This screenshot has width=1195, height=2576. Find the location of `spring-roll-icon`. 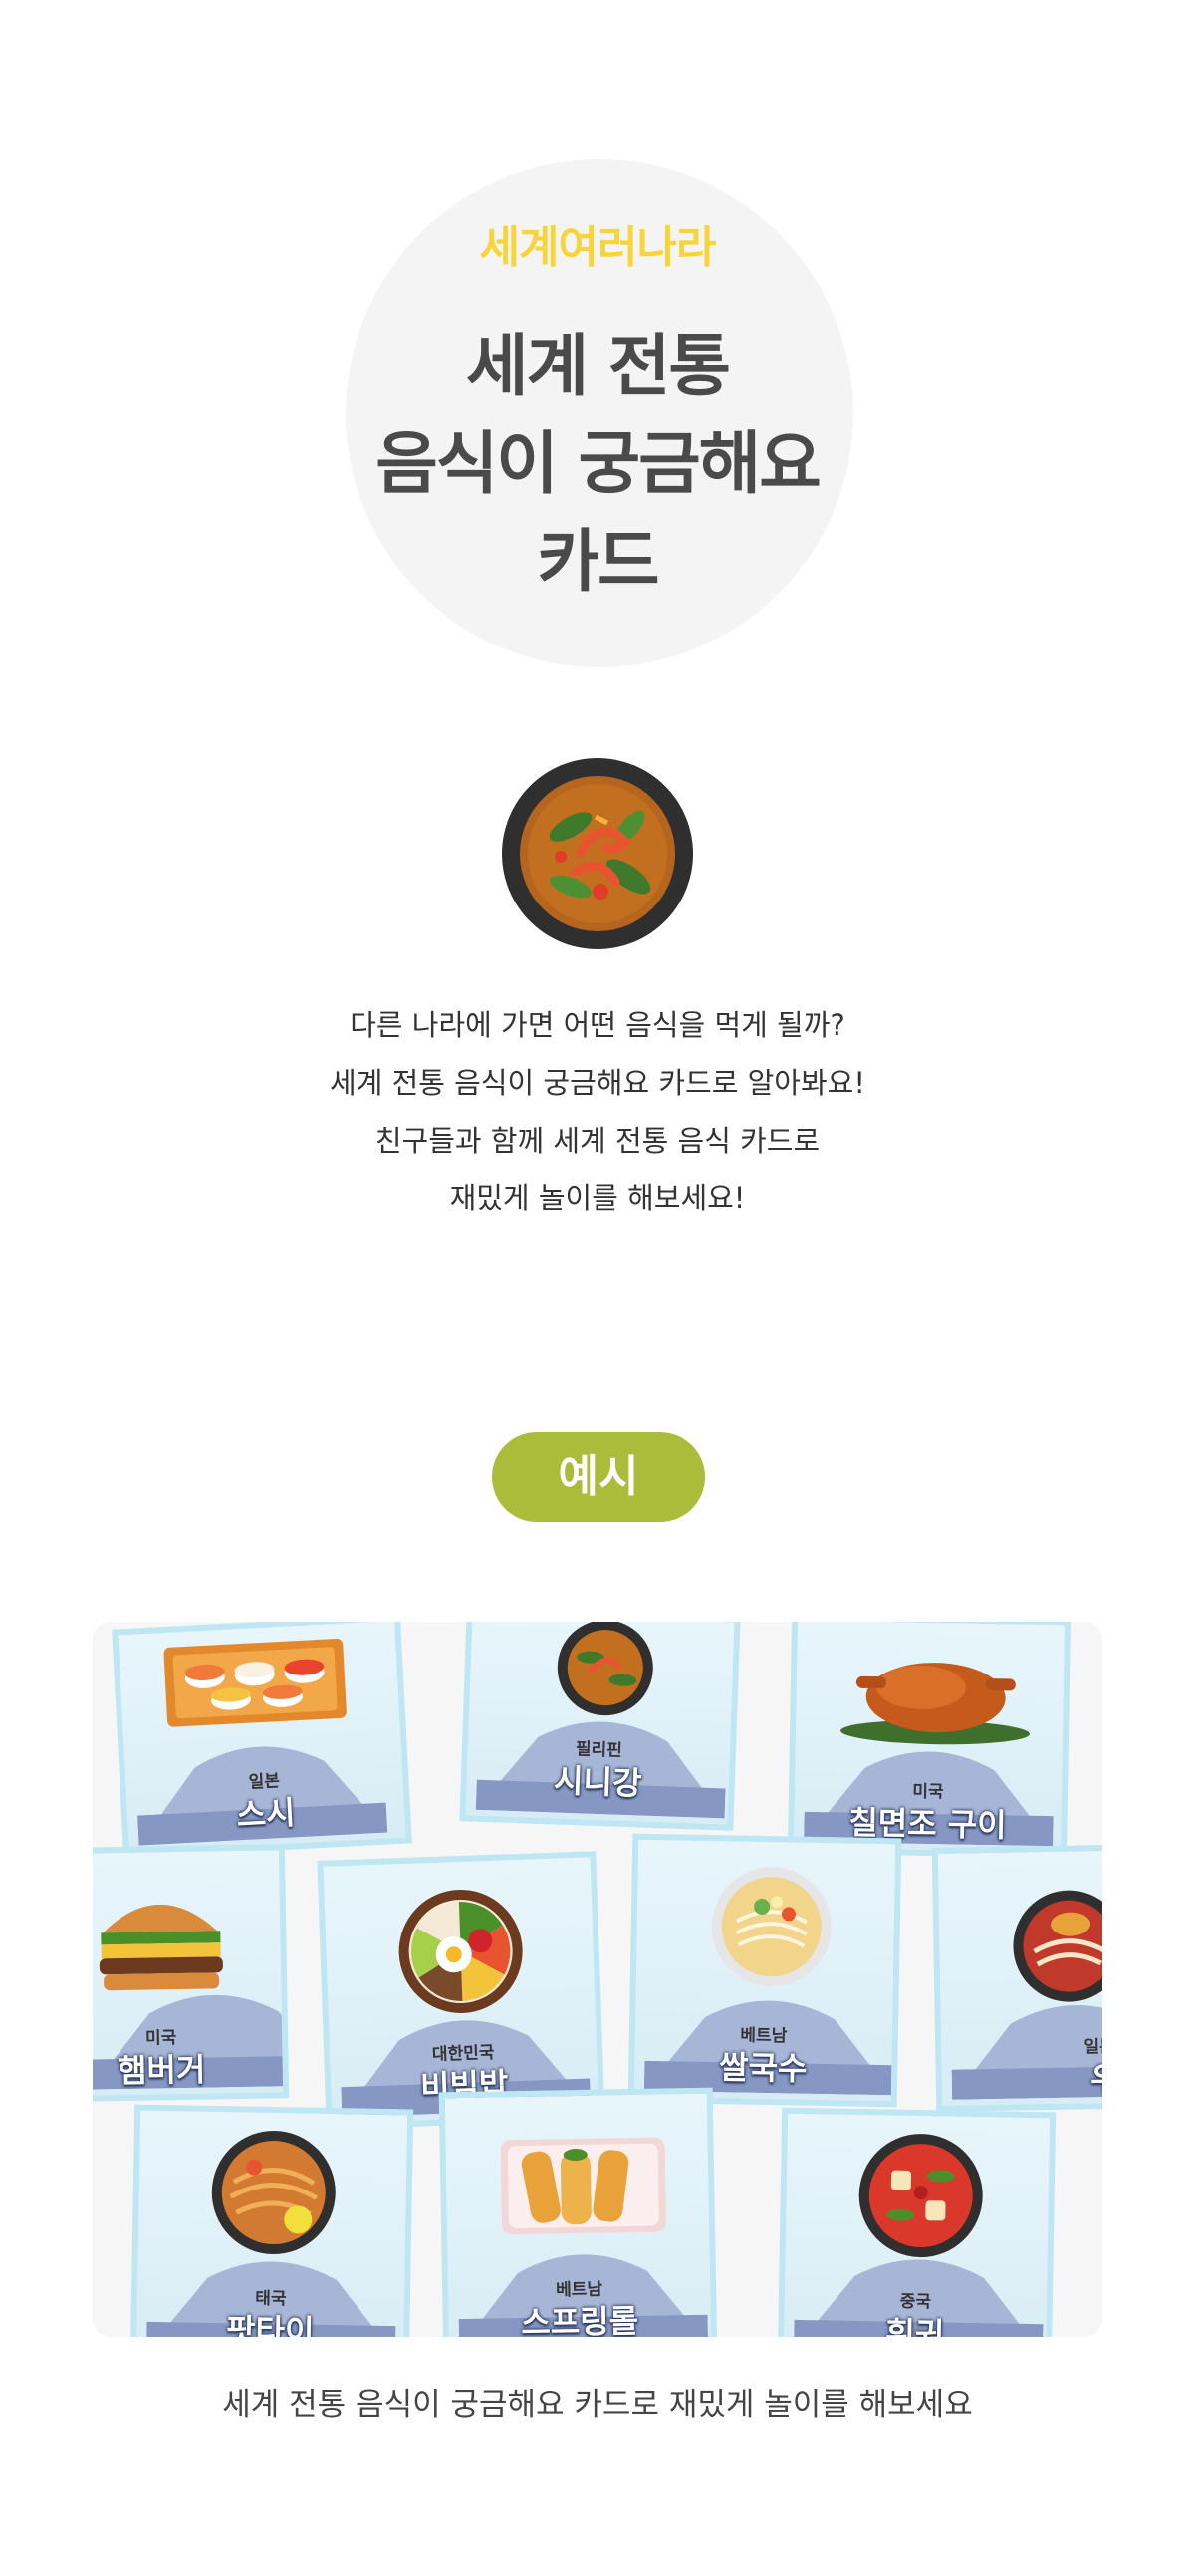

spring-roll-icon is located at coordinates (583, 2186).